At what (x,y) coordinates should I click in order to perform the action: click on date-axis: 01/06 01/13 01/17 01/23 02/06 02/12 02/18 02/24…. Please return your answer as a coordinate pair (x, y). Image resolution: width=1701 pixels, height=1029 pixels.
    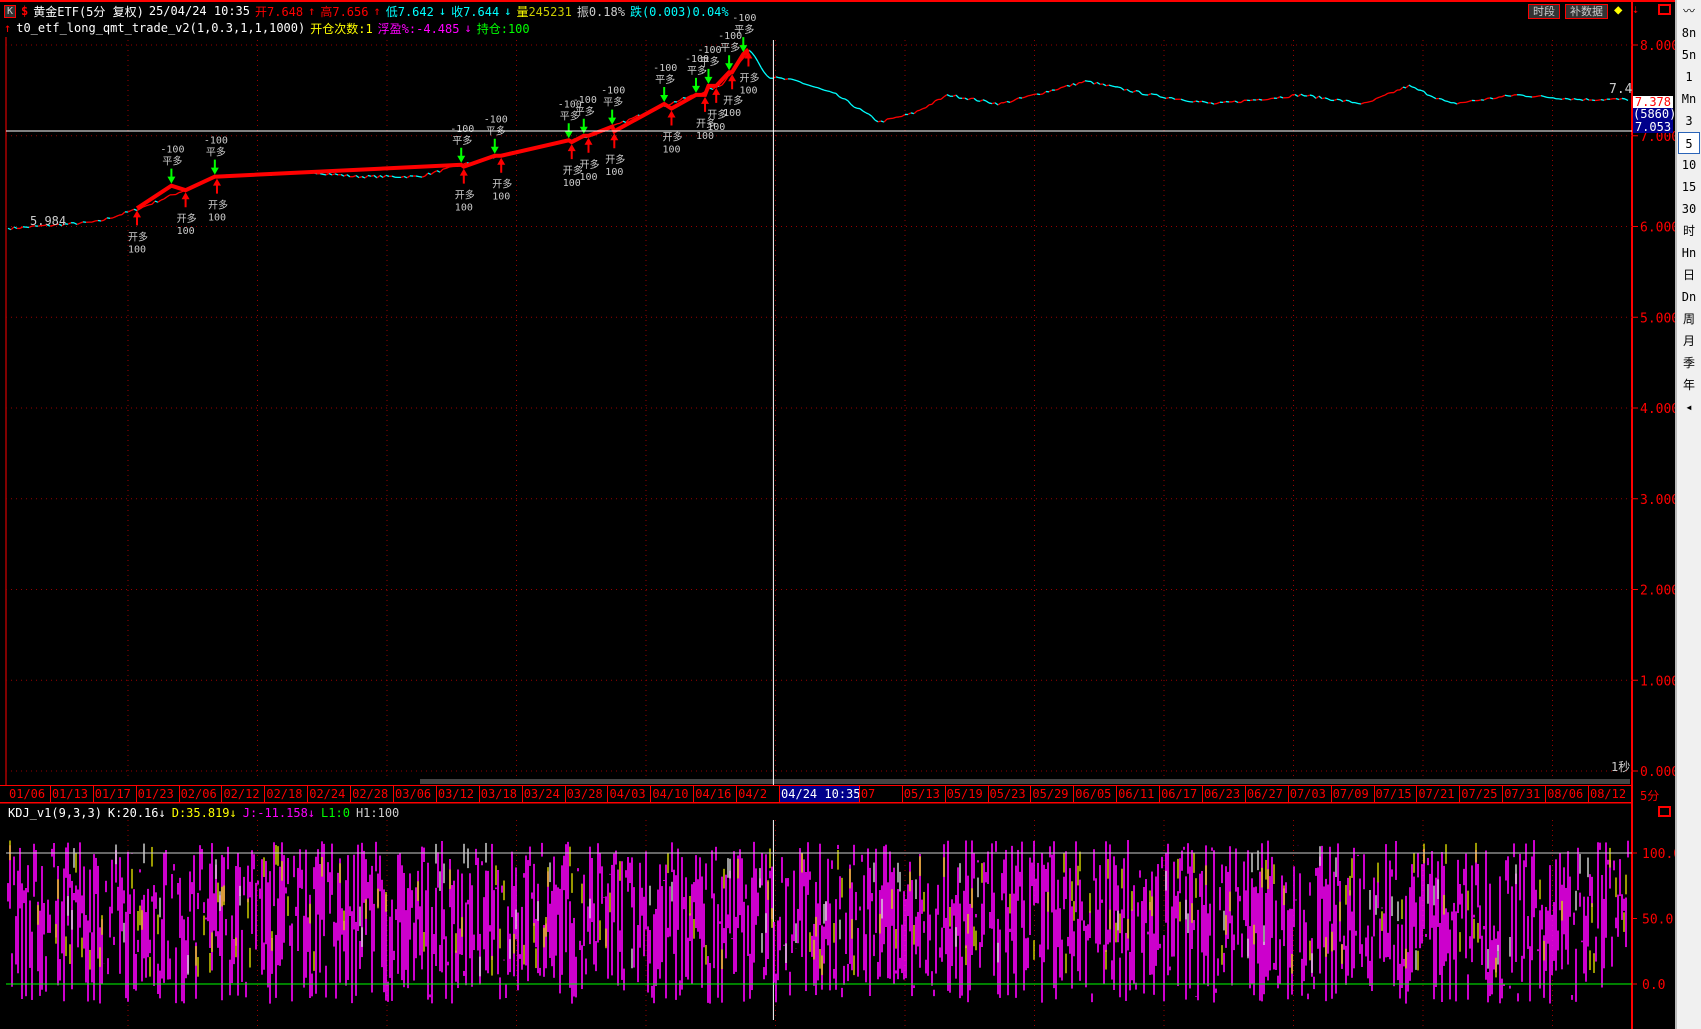
    Looking at the image, I should click on (816, 794).